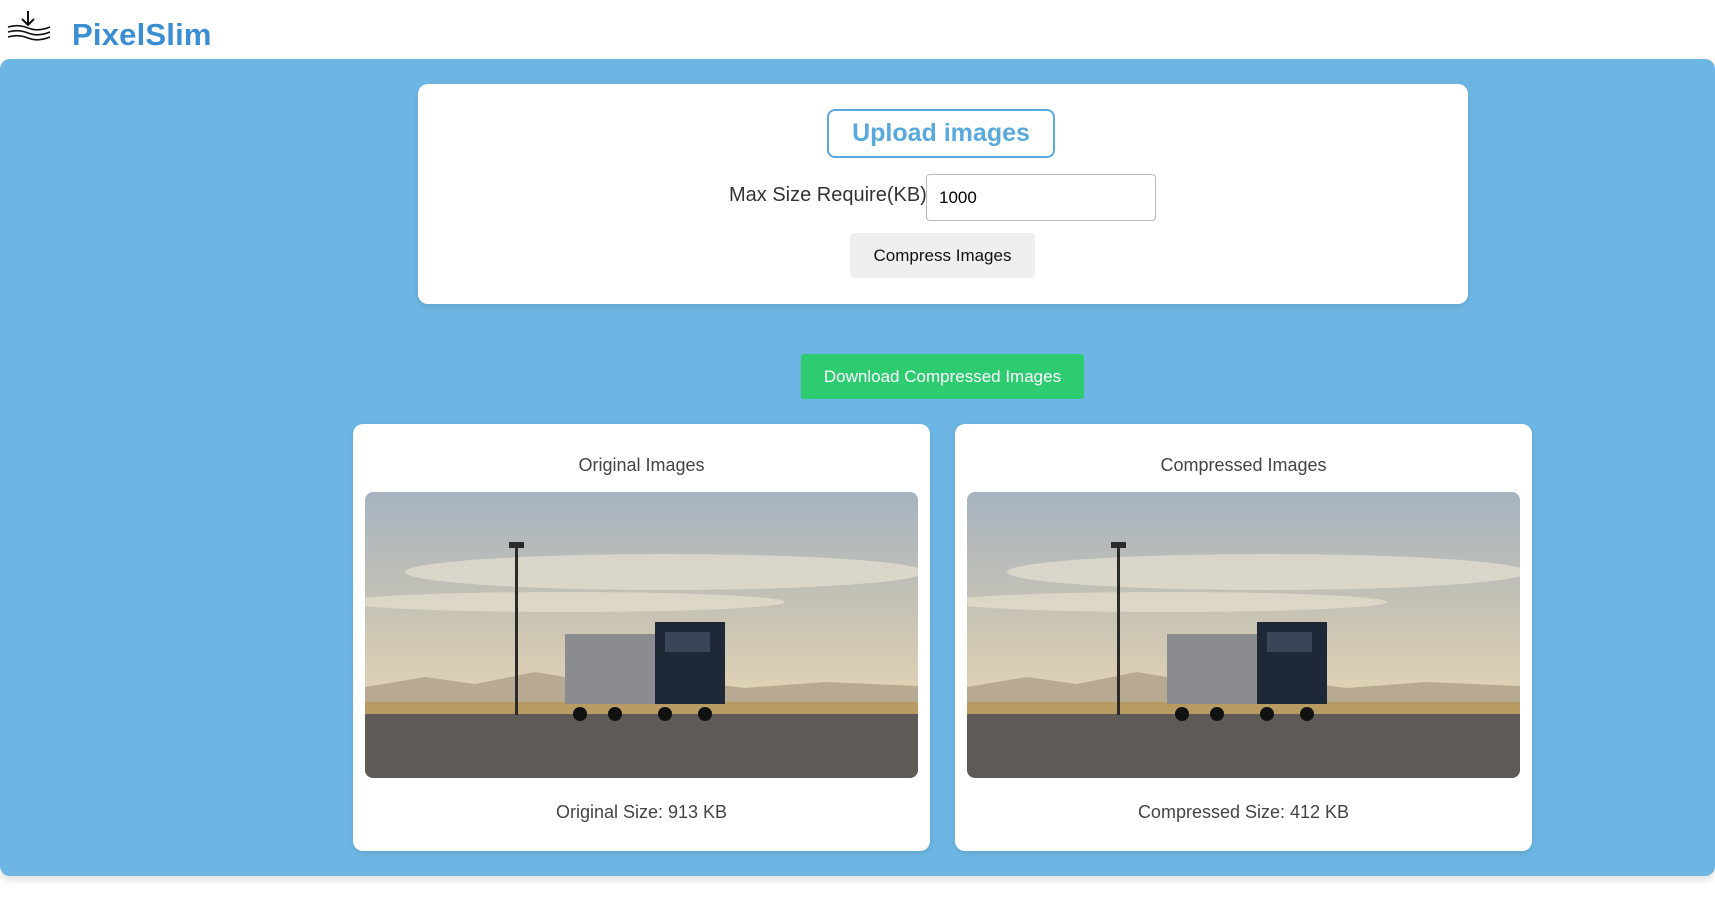 This screenshot has width=1715, height=918. I want to click on max-size-label: Max Size Require(KB):, so click(831, 195).